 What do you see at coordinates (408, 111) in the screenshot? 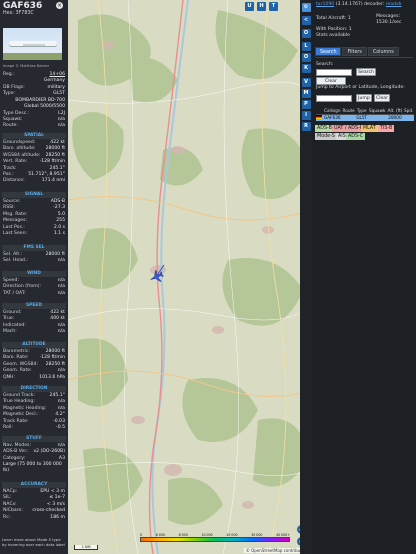
I see `column-speed: Spd.` at bounding box center [408, 111].